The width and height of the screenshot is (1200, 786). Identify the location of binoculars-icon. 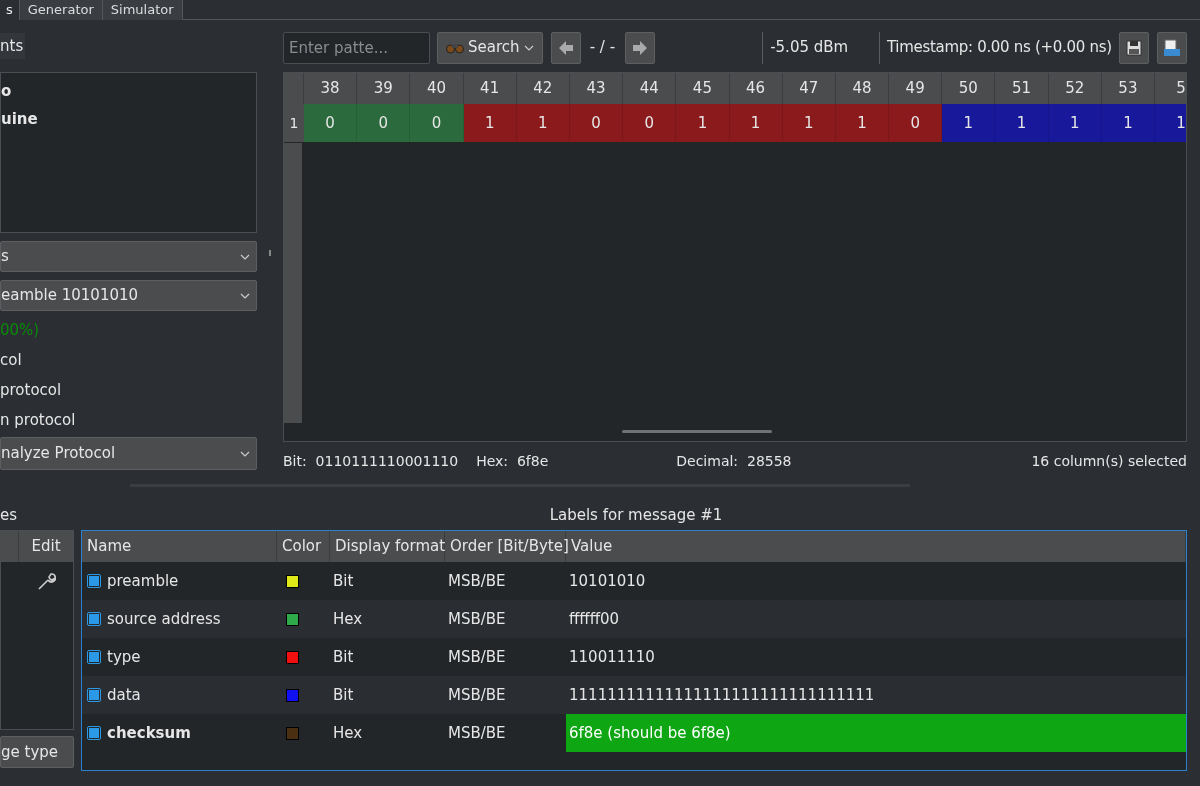
(455, 47).